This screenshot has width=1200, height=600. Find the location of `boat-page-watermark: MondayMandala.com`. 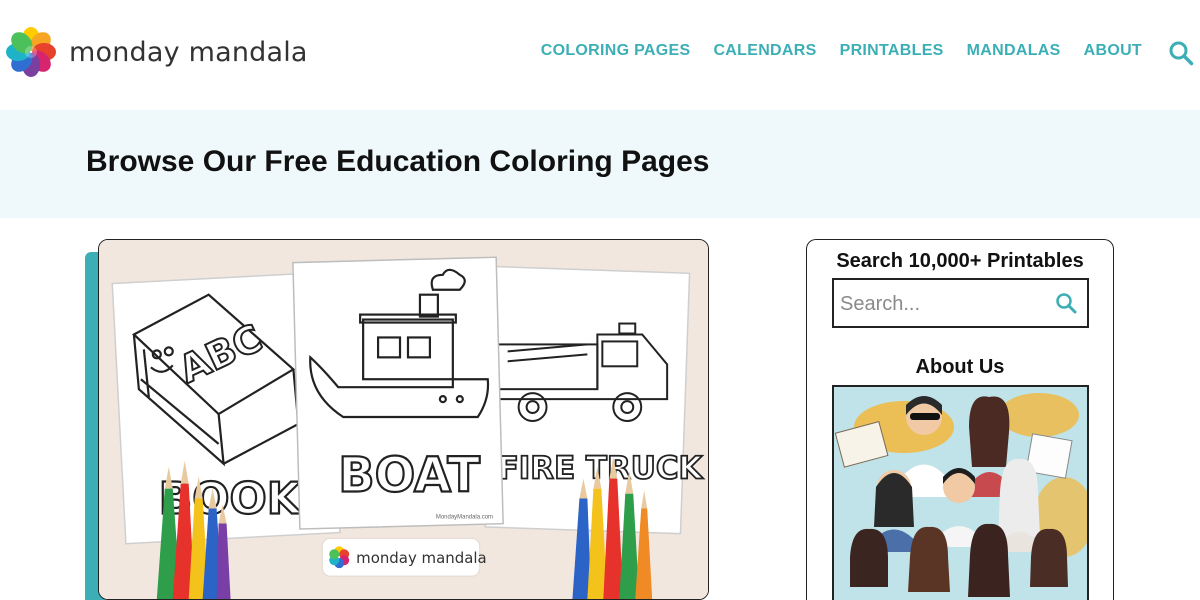

boat-page-watermark: MondayMandala.com is located at coordinates (464, 517).